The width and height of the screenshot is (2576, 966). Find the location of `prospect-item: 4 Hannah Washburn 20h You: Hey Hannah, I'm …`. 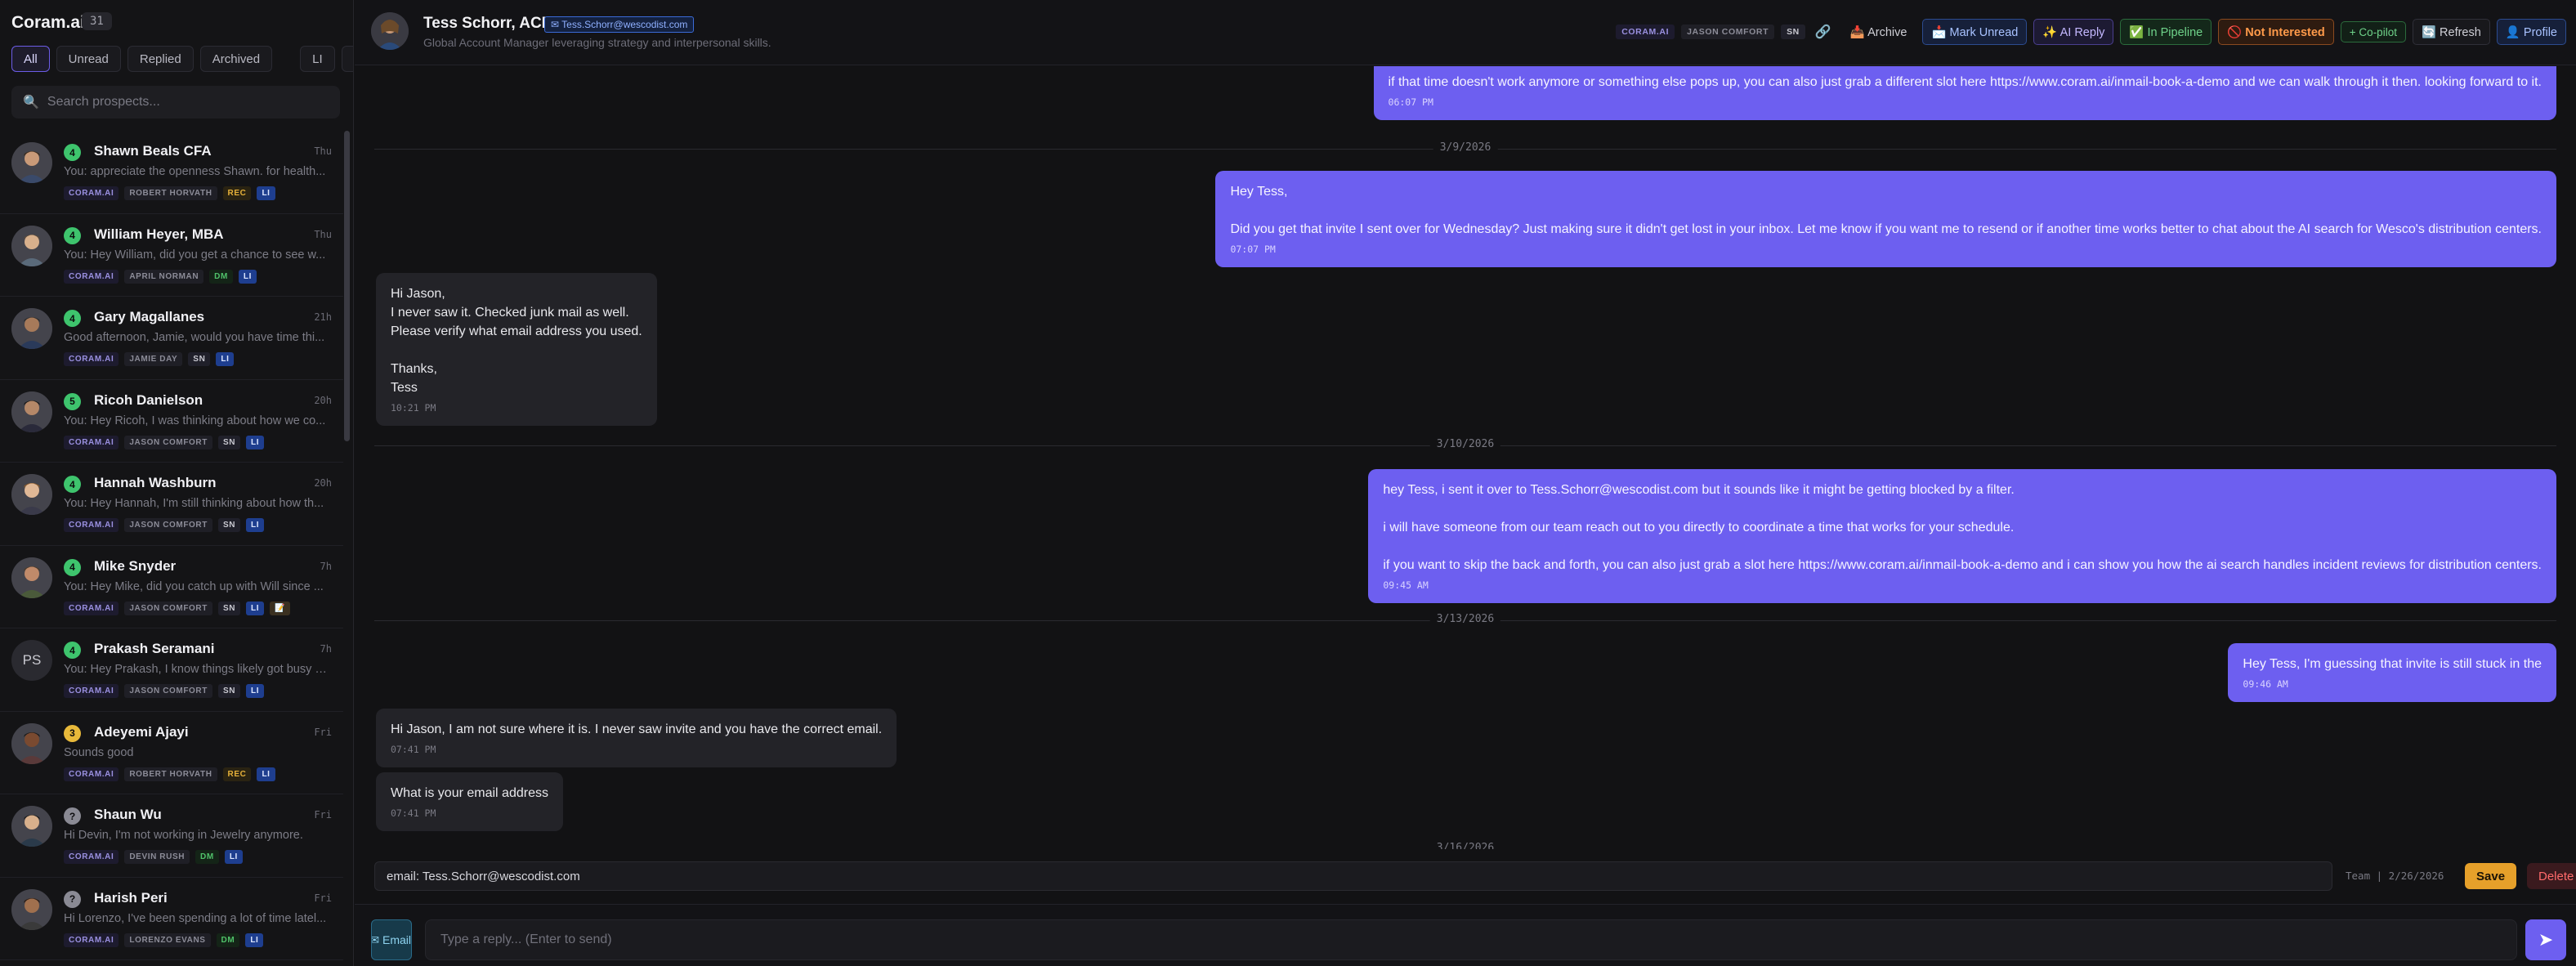

prospect-item: 4 Hannah Washburn 20h You: Hey Hannah, I'm … is located at coordinates (171, 504).